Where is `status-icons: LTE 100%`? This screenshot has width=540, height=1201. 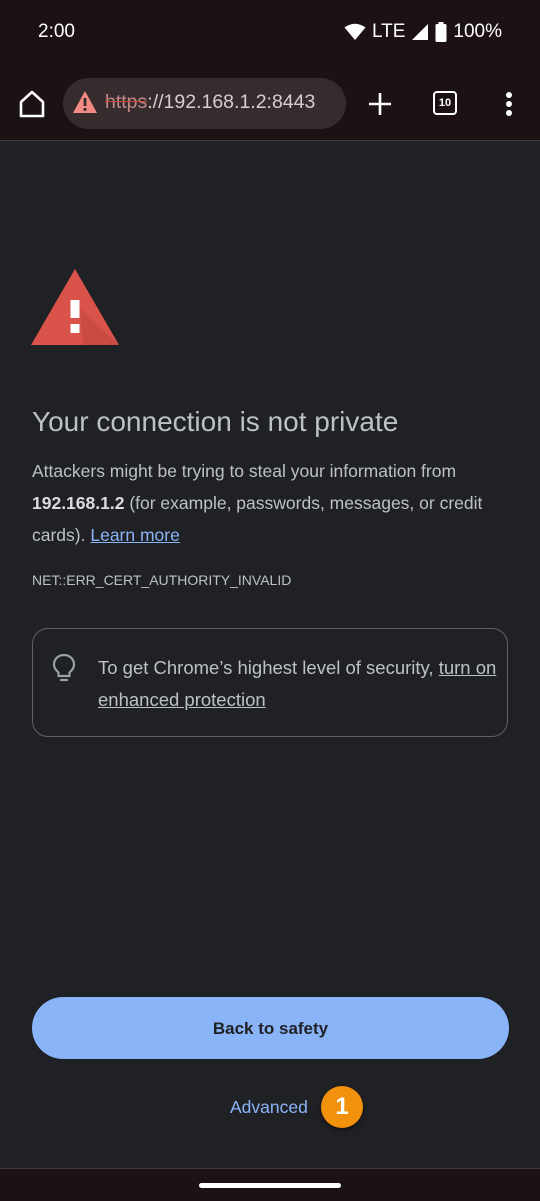 status-icons: LTE 100% is located at coordinates (423, 32).